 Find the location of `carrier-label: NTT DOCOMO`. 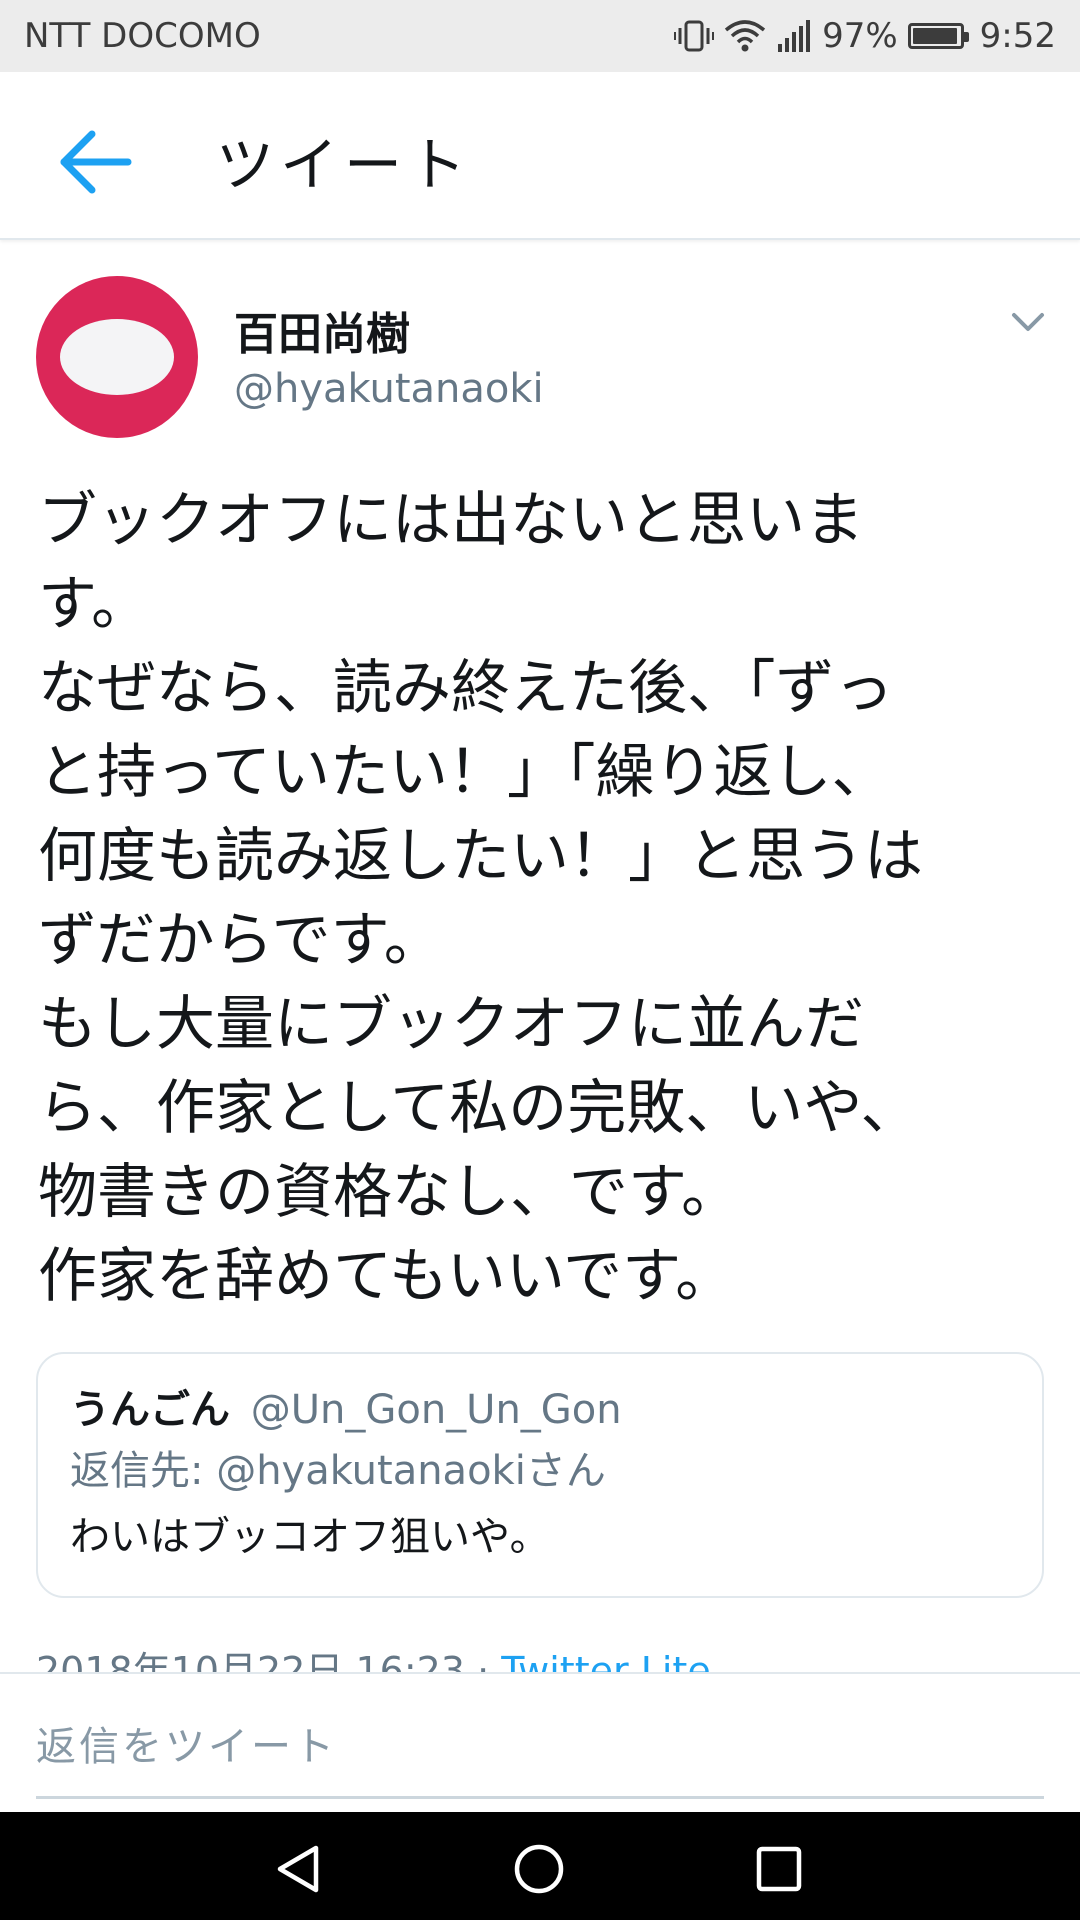

carrier-label: NTT DOCOMO is located at coordinates (142, 36).